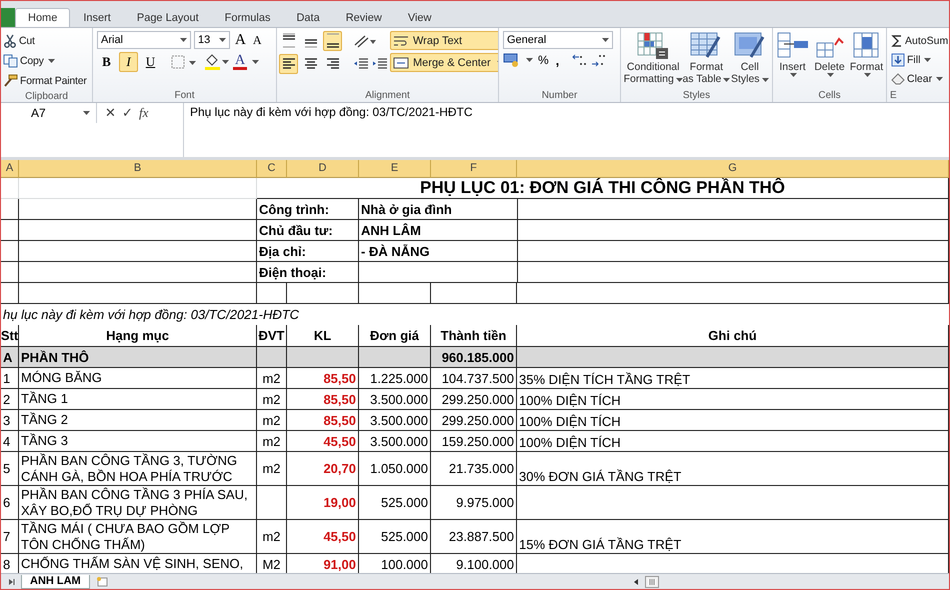  I want to click on number-format-field: General, so click(558, 40).